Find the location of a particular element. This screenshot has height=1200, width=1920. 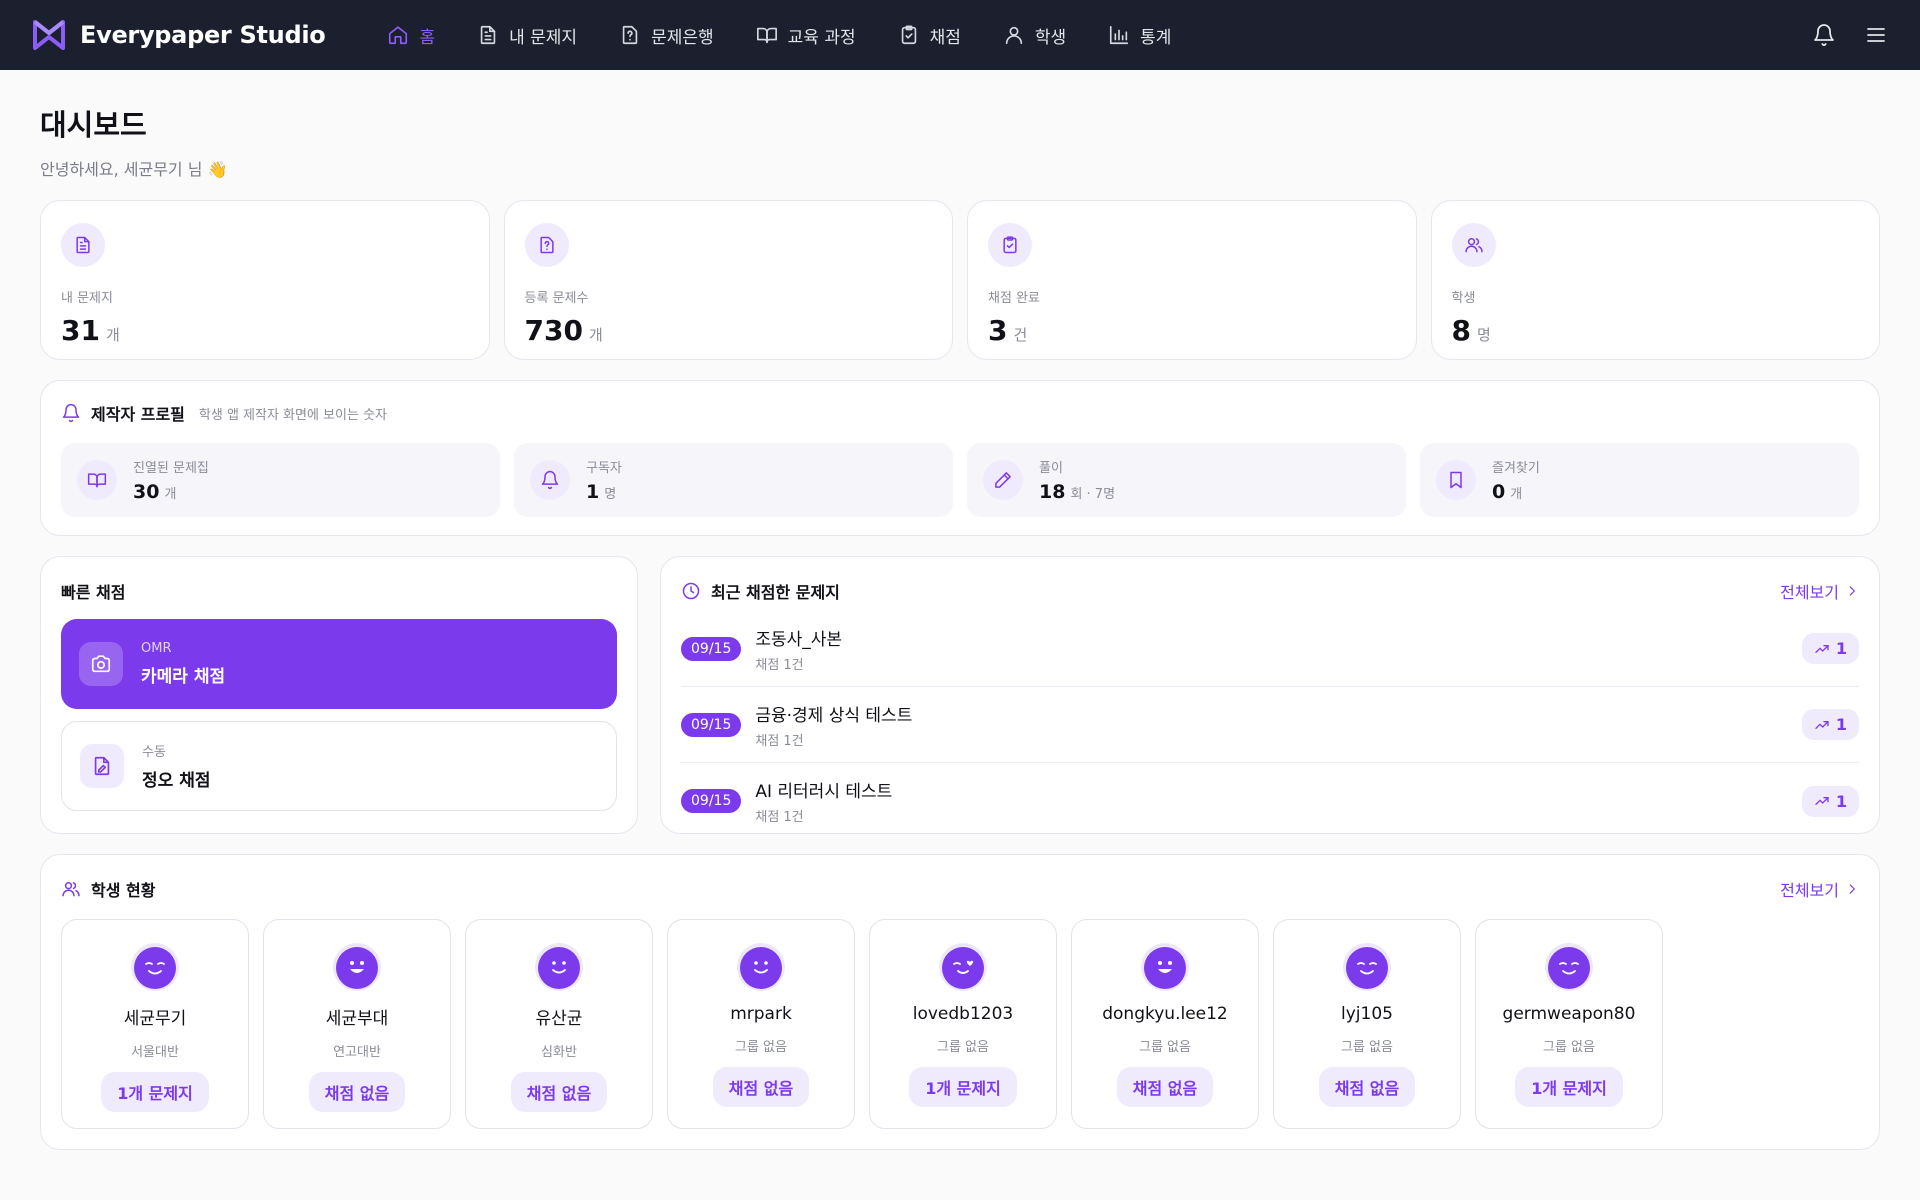

recent-row: 09/15 조동사_사본 채점 1건 1 is located at coordinates (1270, 649).